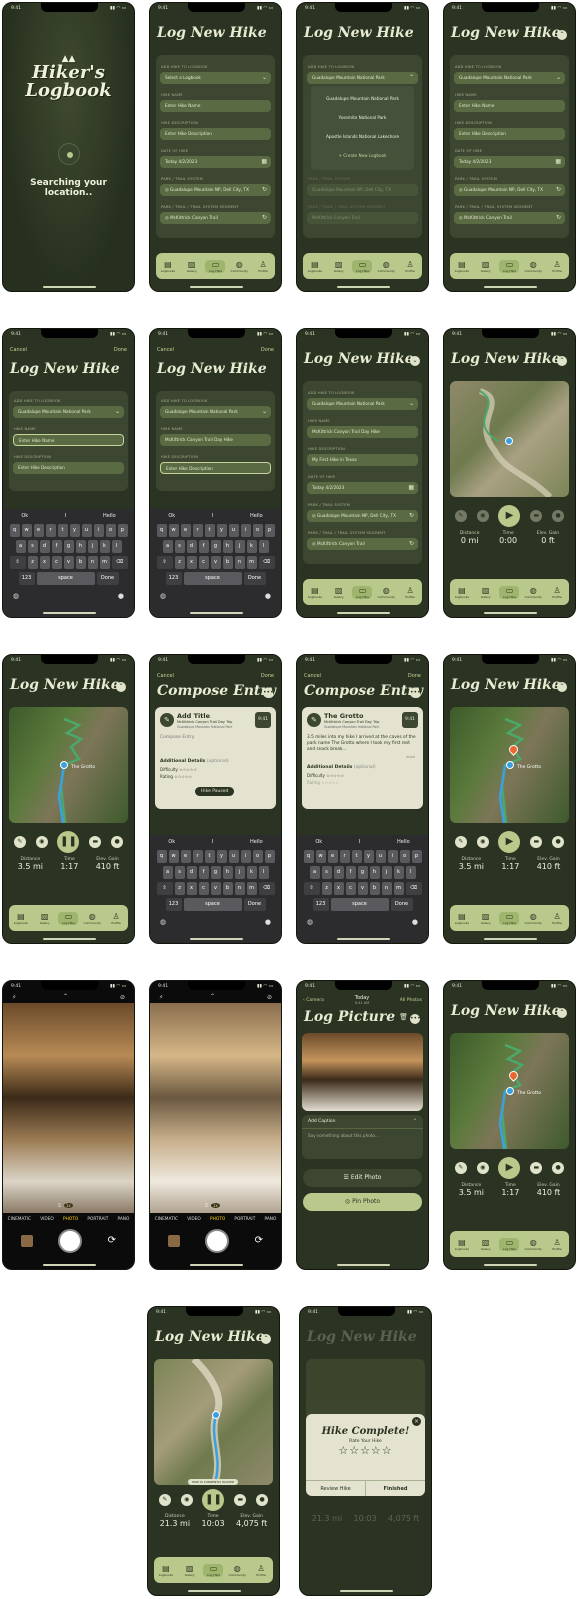  Describe the element at coordinates (359, 843) in the screenshot. I see `suggestion: I` at that location.